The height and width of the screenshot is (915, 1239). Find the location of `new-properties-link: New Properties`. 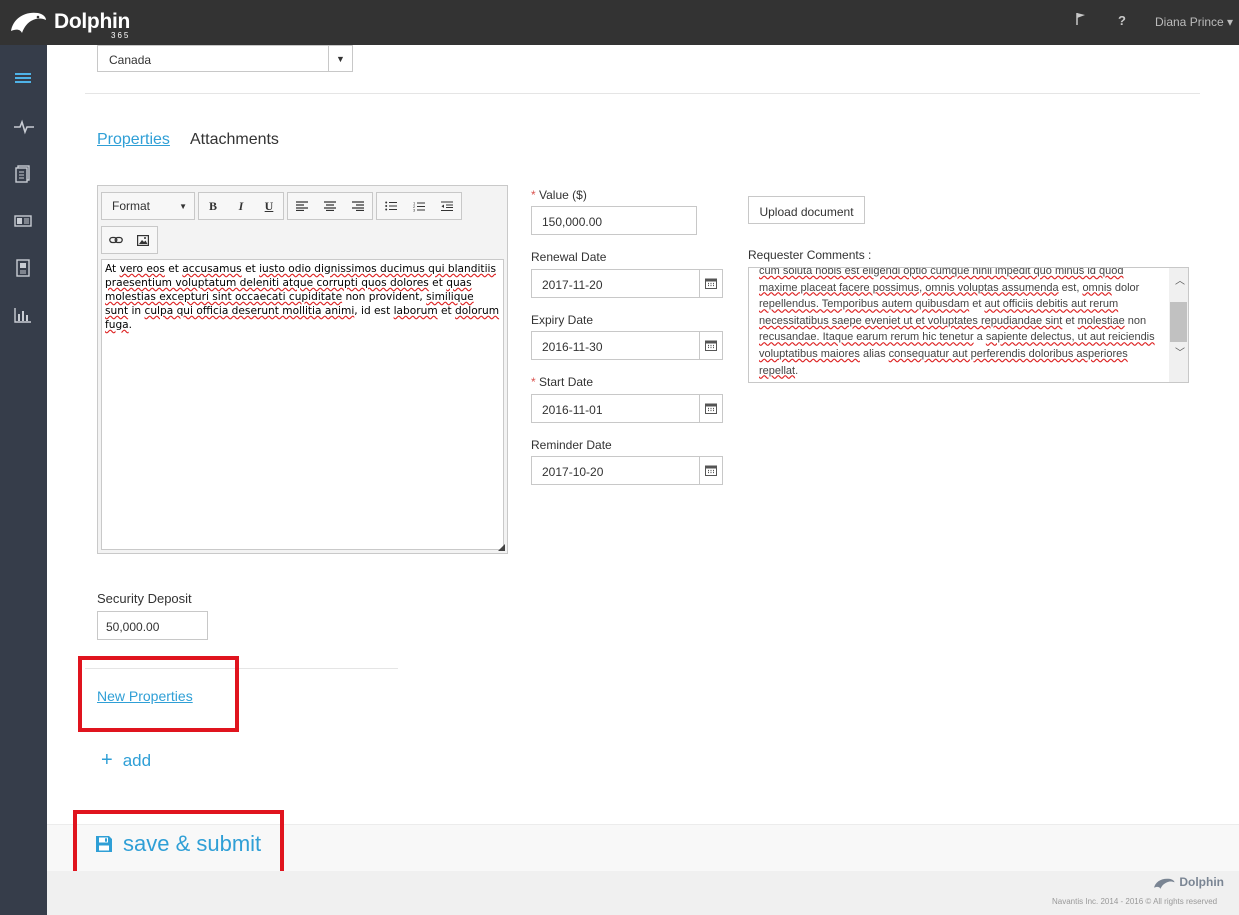

new-properties-link: New Properties is located at coordinates (145, 696).